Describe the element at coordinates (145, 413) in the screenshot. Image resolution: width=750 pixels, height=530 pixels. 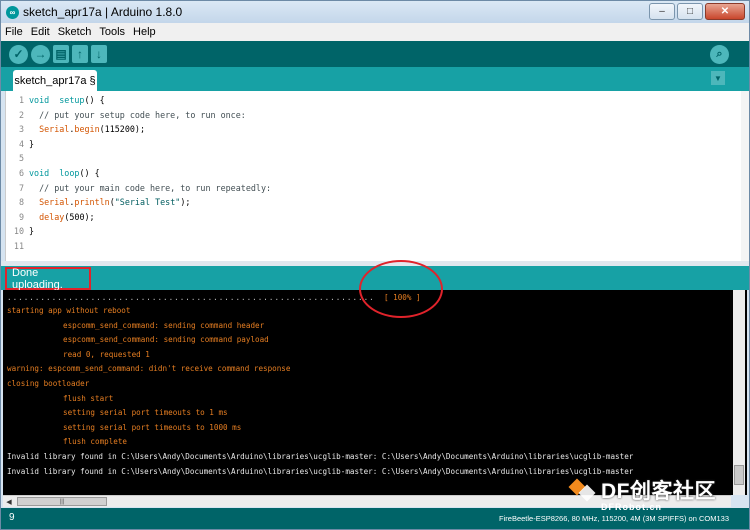
I see `console-line: setting serial port timeouts to 1 ms` at that location.